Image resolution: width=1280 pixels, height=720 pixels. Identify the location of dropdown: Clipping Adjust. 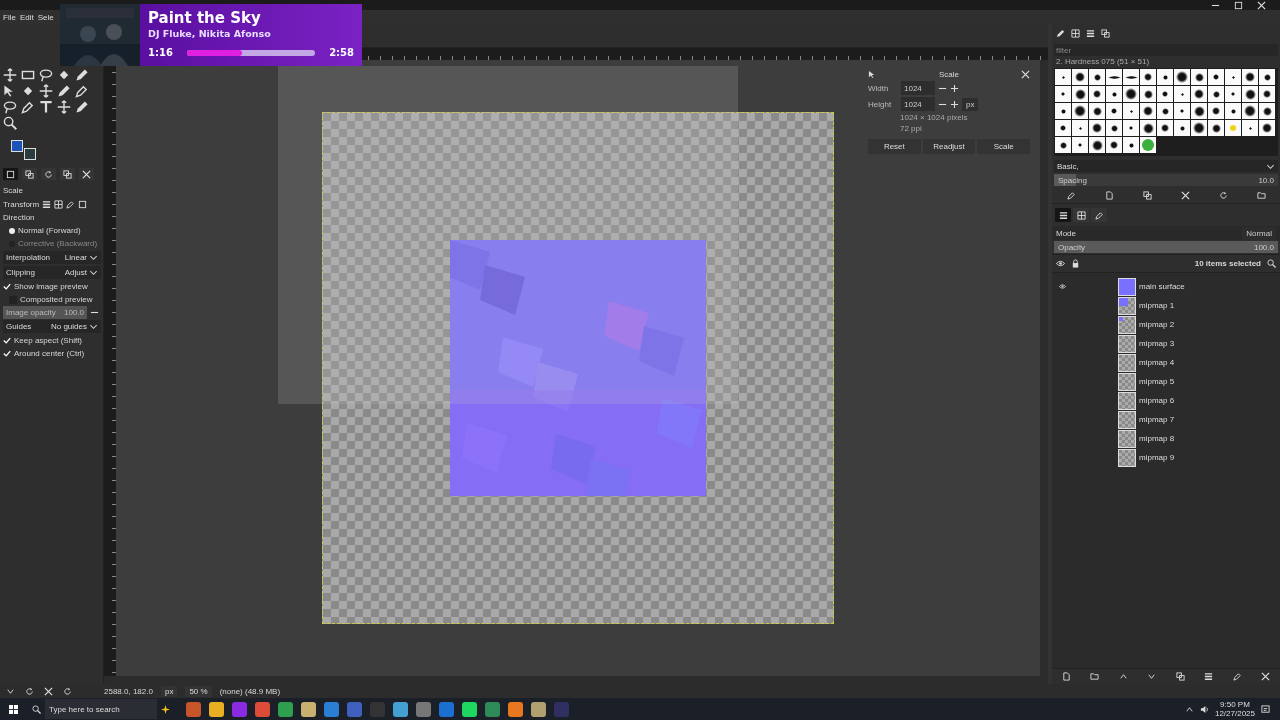
(52, 272).